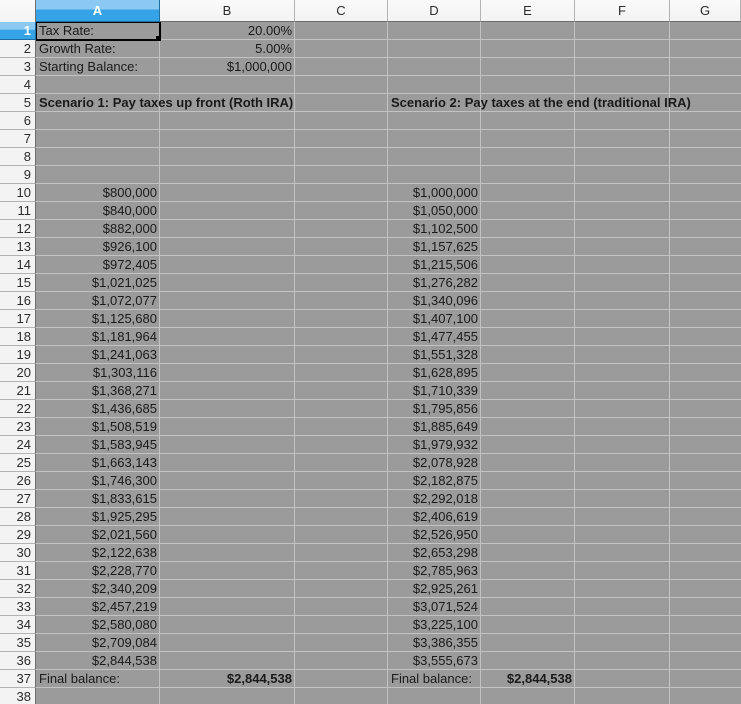  Describe the element at coordinates (434, 661) in the screenshot. I see `cell-D36: $3,555,673` at that location.